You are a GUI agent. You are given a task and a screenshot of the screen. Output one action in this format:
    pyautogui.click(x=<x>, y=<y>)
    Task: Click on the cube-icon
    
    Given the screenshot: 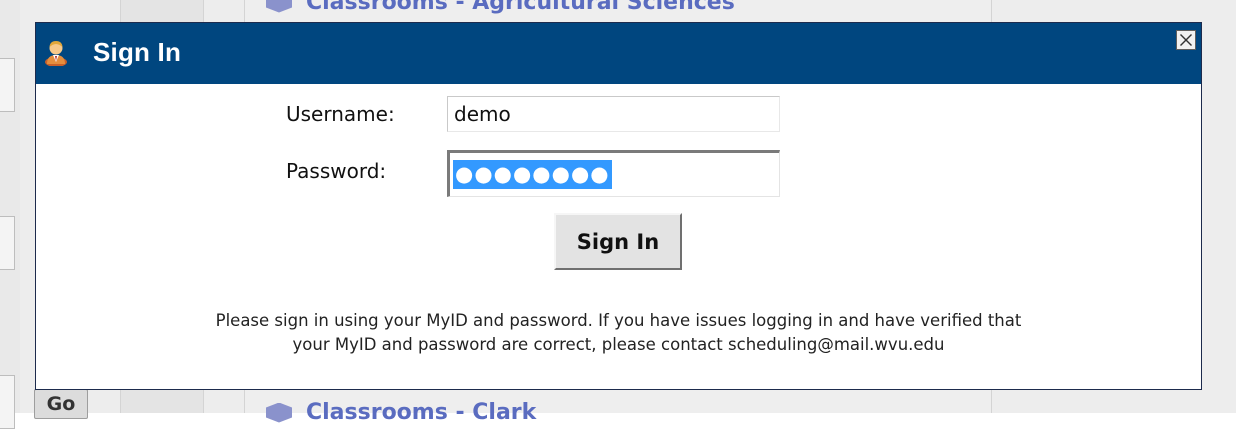 What is the action you would take?
    pyautogui.click(x=279, y=6)
    